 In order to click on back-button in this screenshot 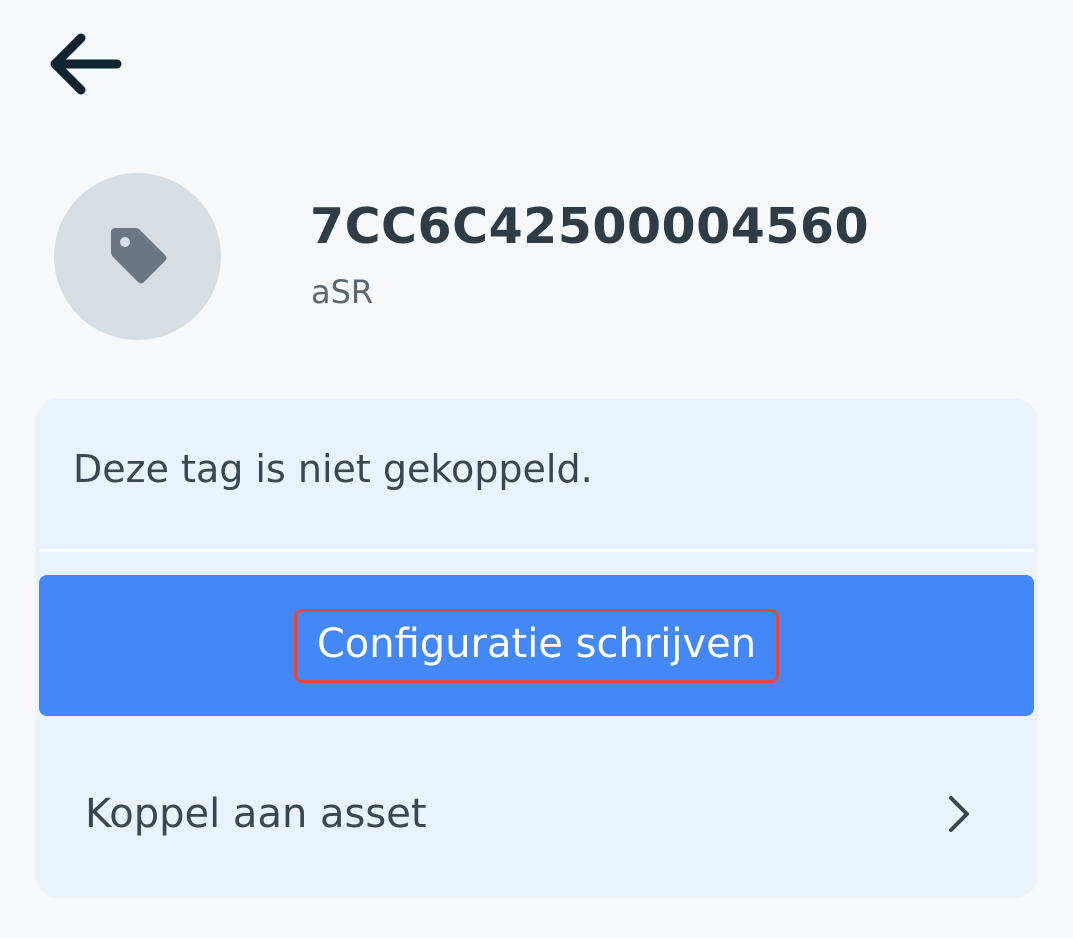, I will do `click(84, 66)`.